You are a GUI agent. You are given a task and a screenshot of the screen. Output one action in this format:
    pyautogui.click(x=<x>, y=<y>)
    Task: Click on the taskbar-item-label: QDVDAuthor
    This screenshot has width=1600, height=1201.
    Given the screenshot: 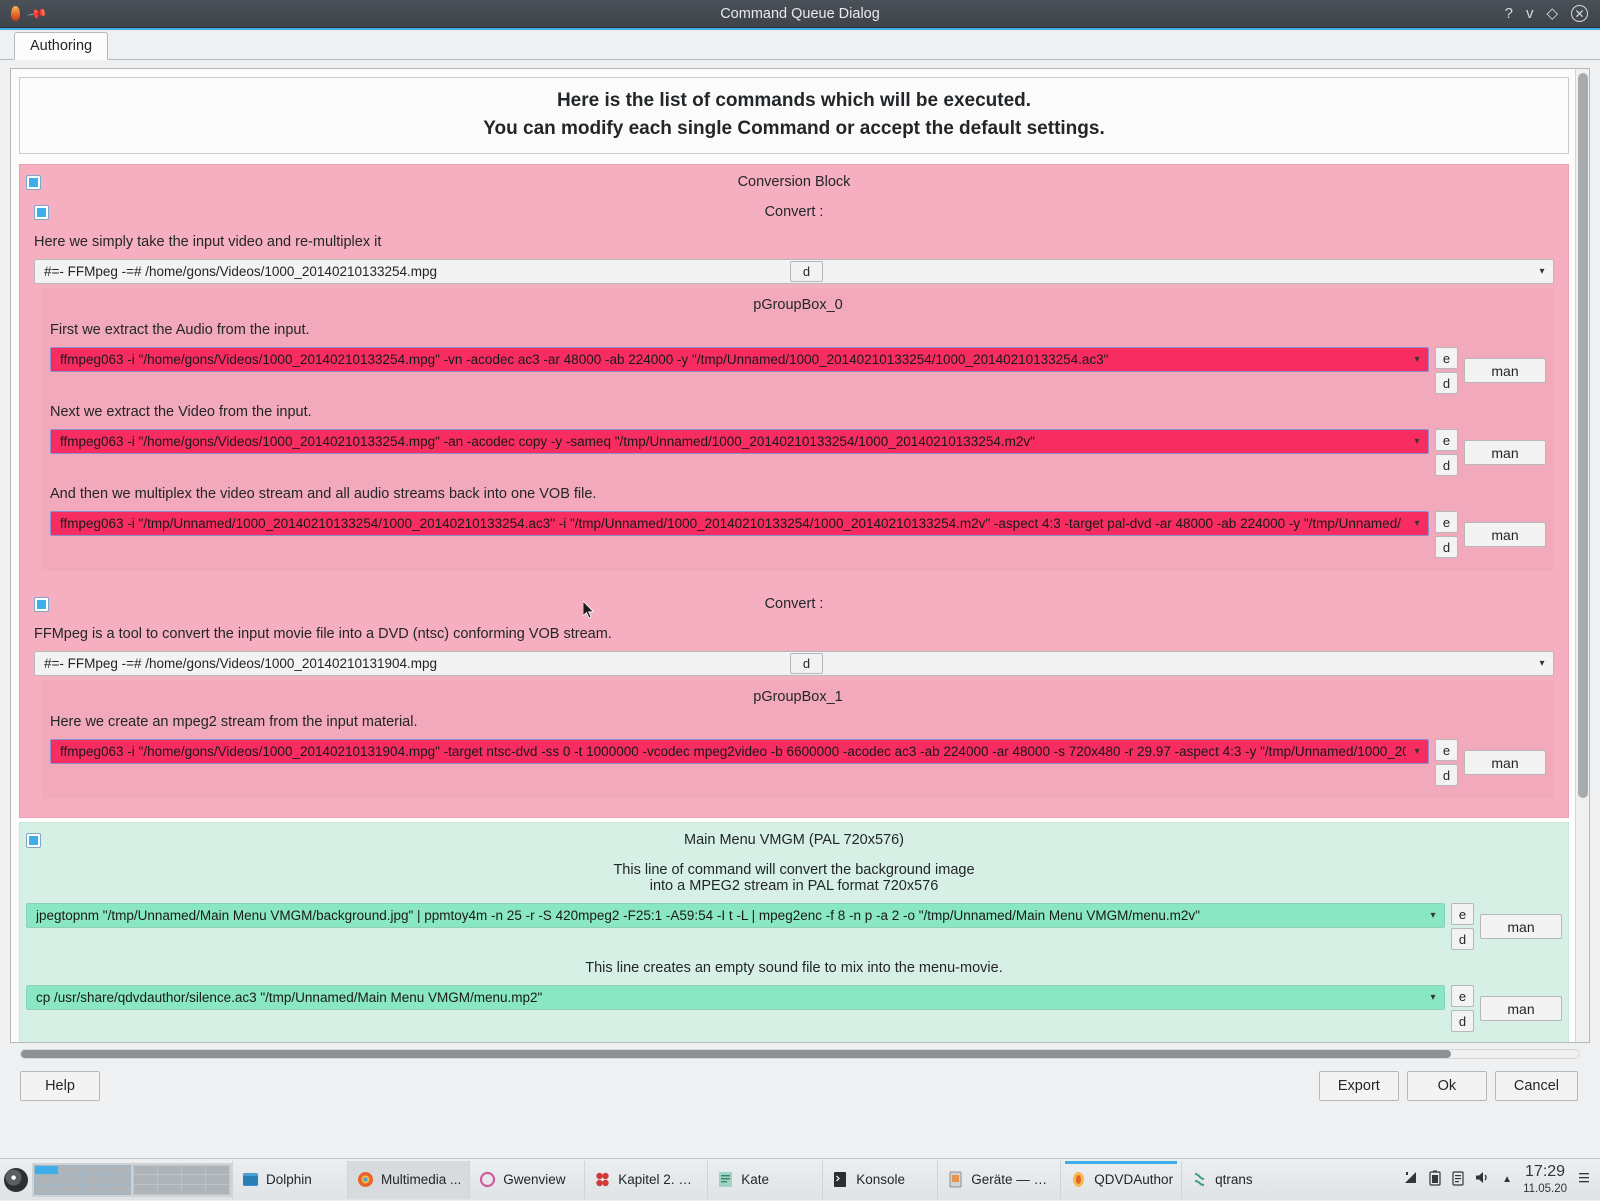 What is the action you would take?
    pyautogui.click(x=1133, y=1179)
    